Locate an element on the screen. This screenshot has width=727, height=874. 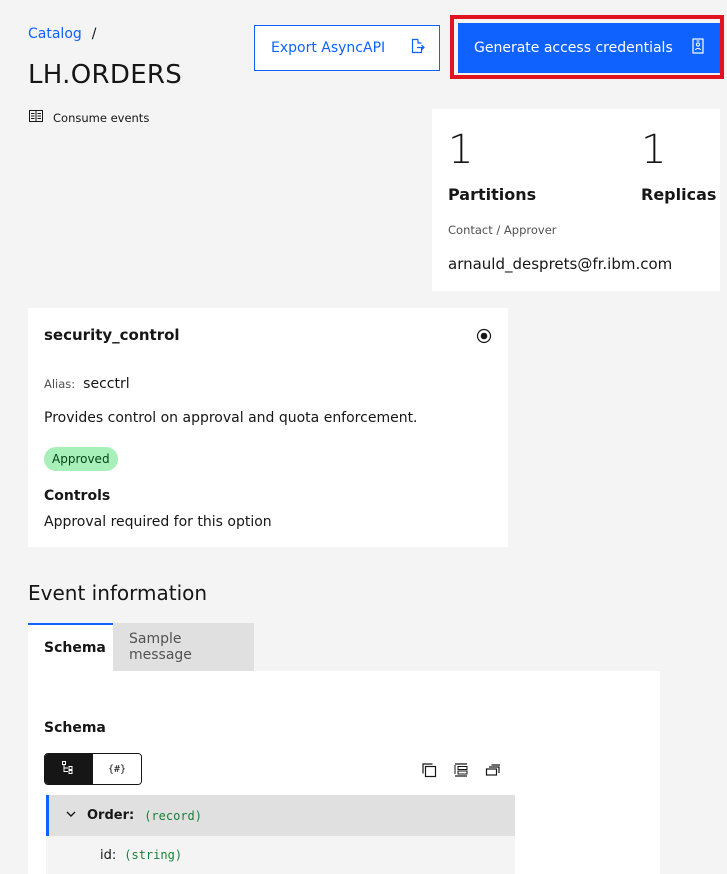
page-title: LH.ORDERS is located at coordinates (105, 75).